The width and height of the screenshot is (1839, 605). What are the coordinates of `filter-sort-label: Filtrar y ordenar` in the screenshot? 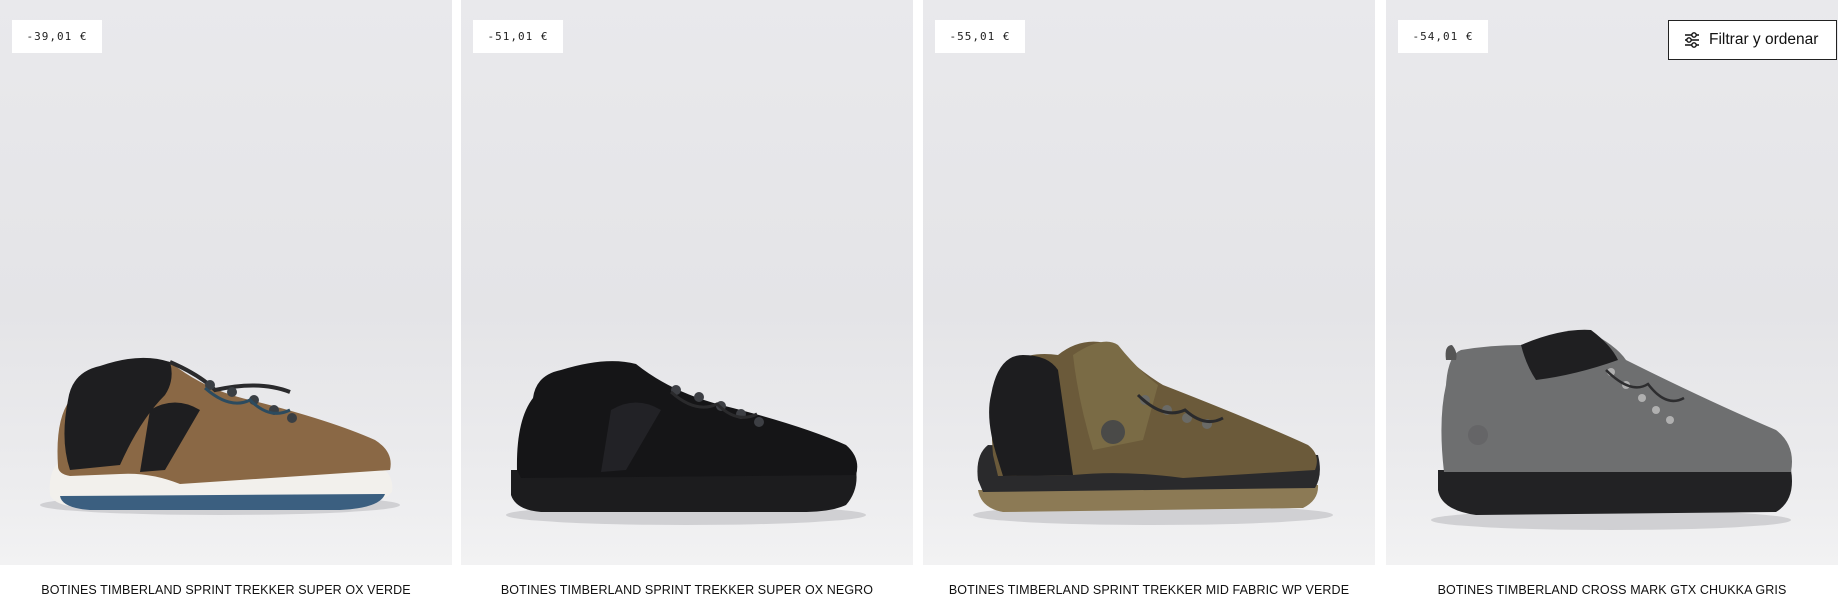 It's located at (1764, 39).